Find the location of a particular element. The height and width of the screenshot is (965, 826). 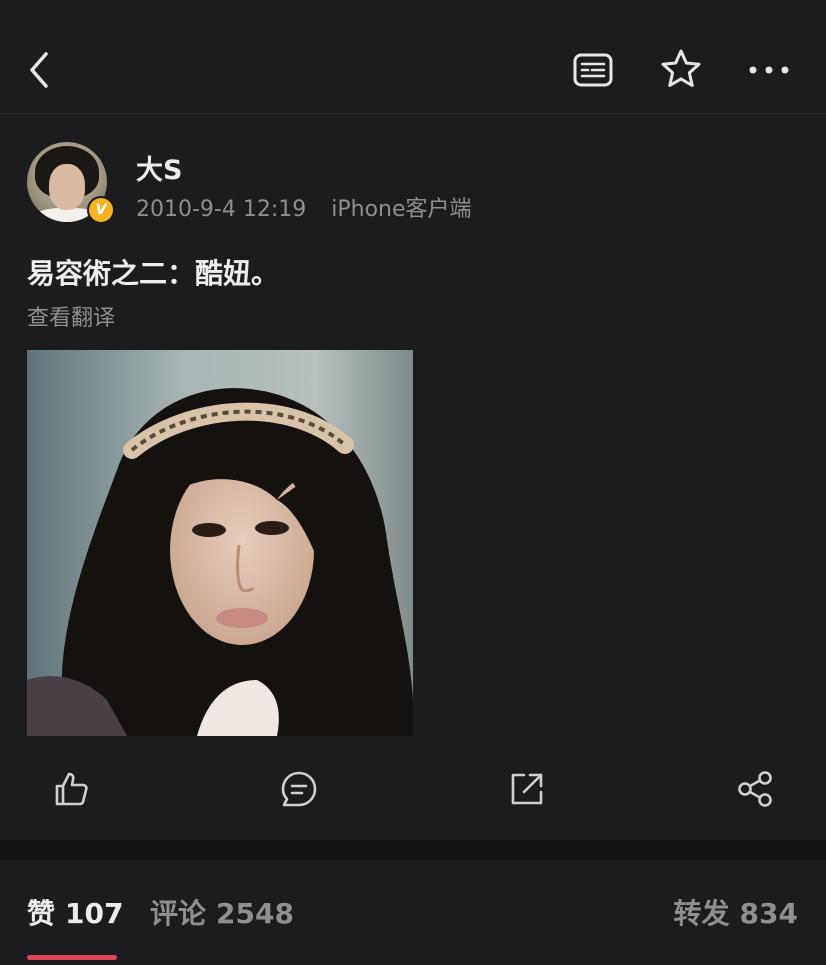

reader-mode-button is located at coordinates (593, 70).